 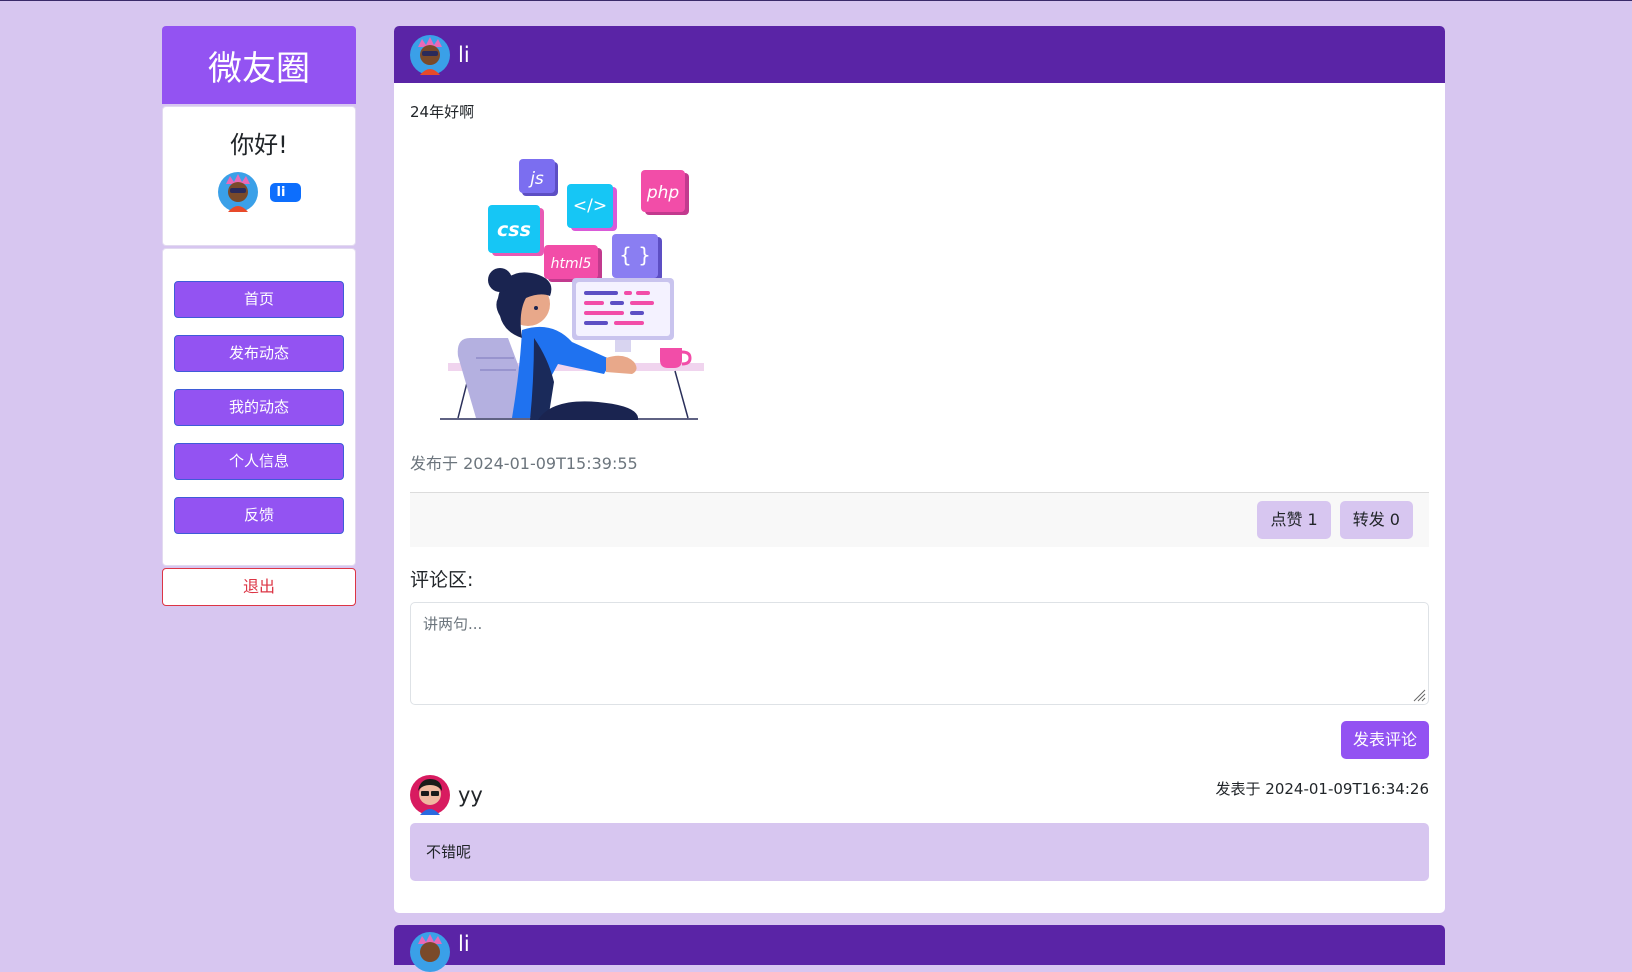 I want to click on css-tile-icon: css, so click(x=516, y=230).